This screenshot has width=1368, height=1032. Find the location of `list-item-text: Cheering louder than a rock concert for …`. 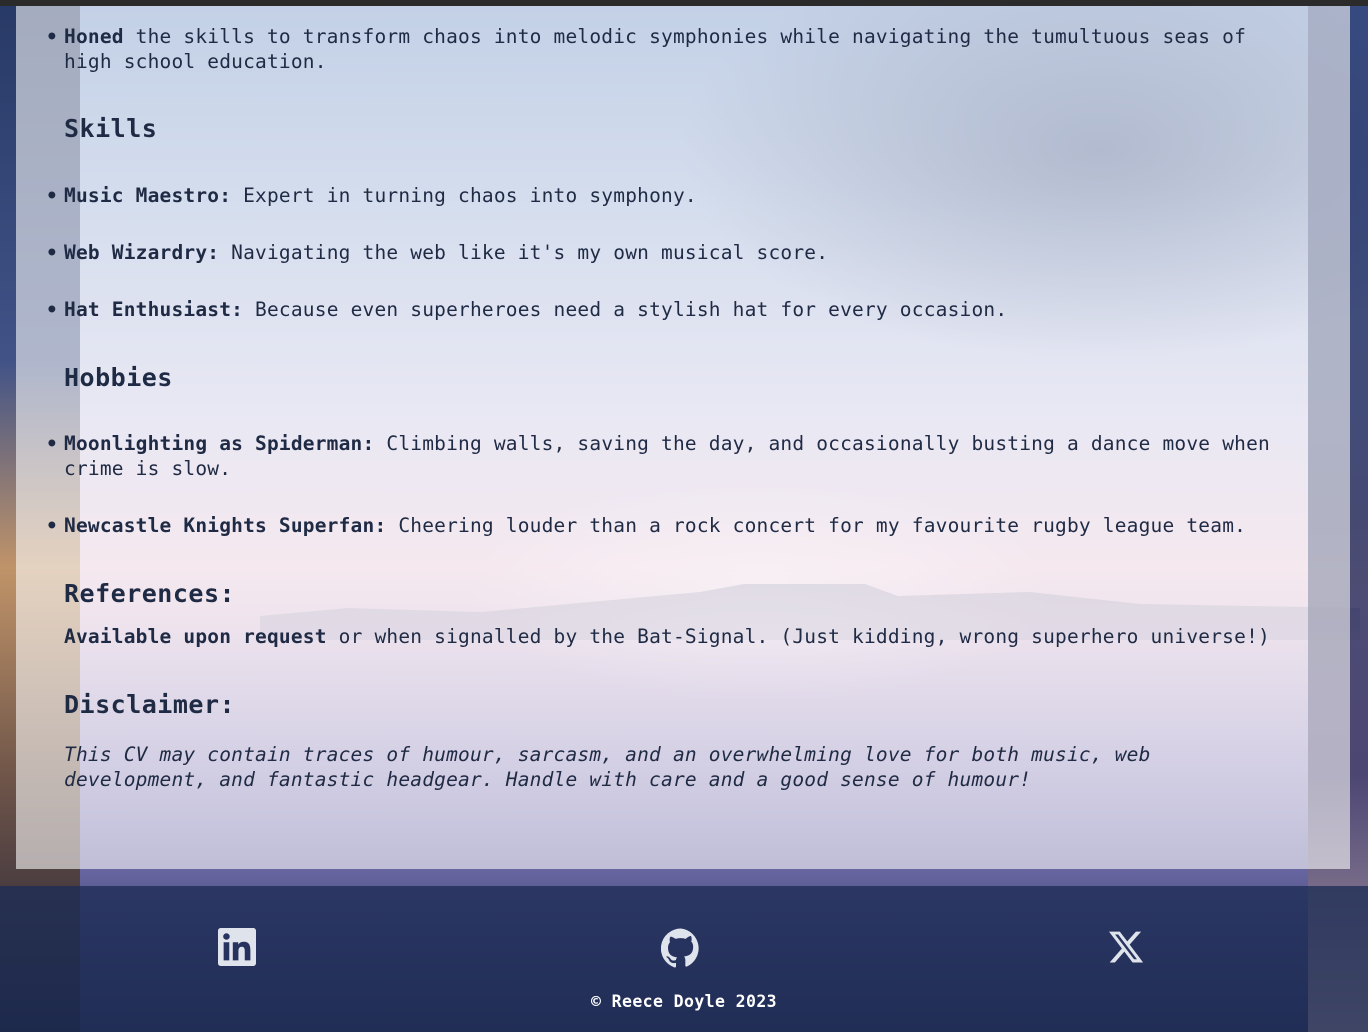

list-item-text: Cheering louder than a rock concert for … is located at coordinates (816, 525).